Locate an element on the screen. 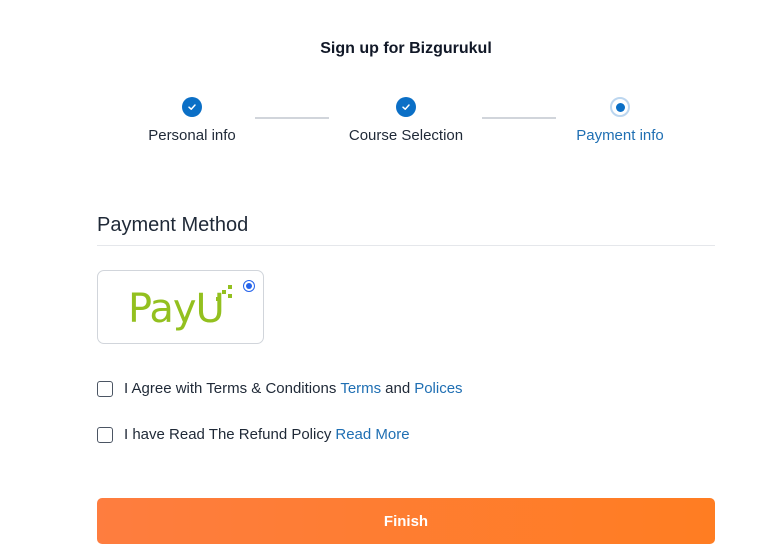 This screenshot has height=553, width=784. refund-text: I have Read The Refund Policy is located at coordinates (228, 434).